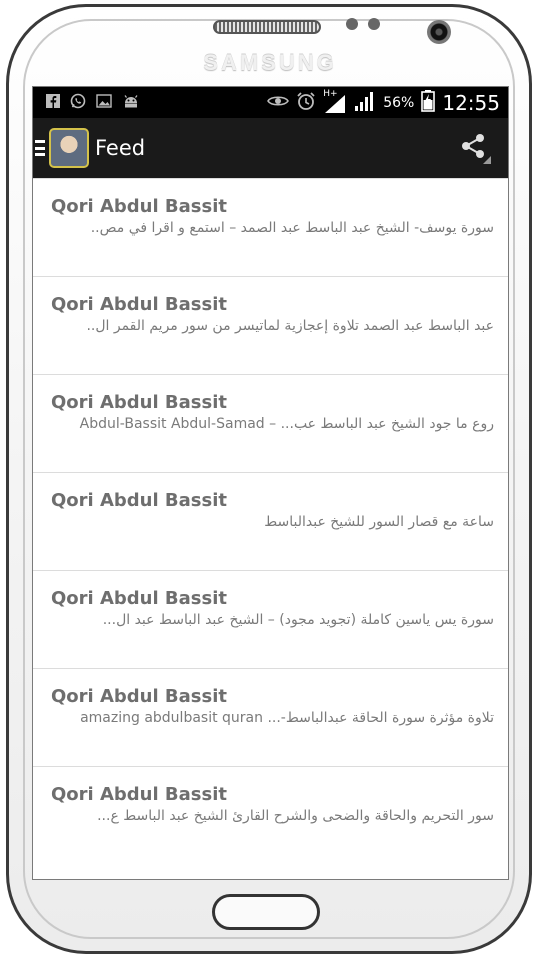  What do you see at coordinates (439, 32) in the screenshot?
I see `front-camera` at bounding box center [439, 32].